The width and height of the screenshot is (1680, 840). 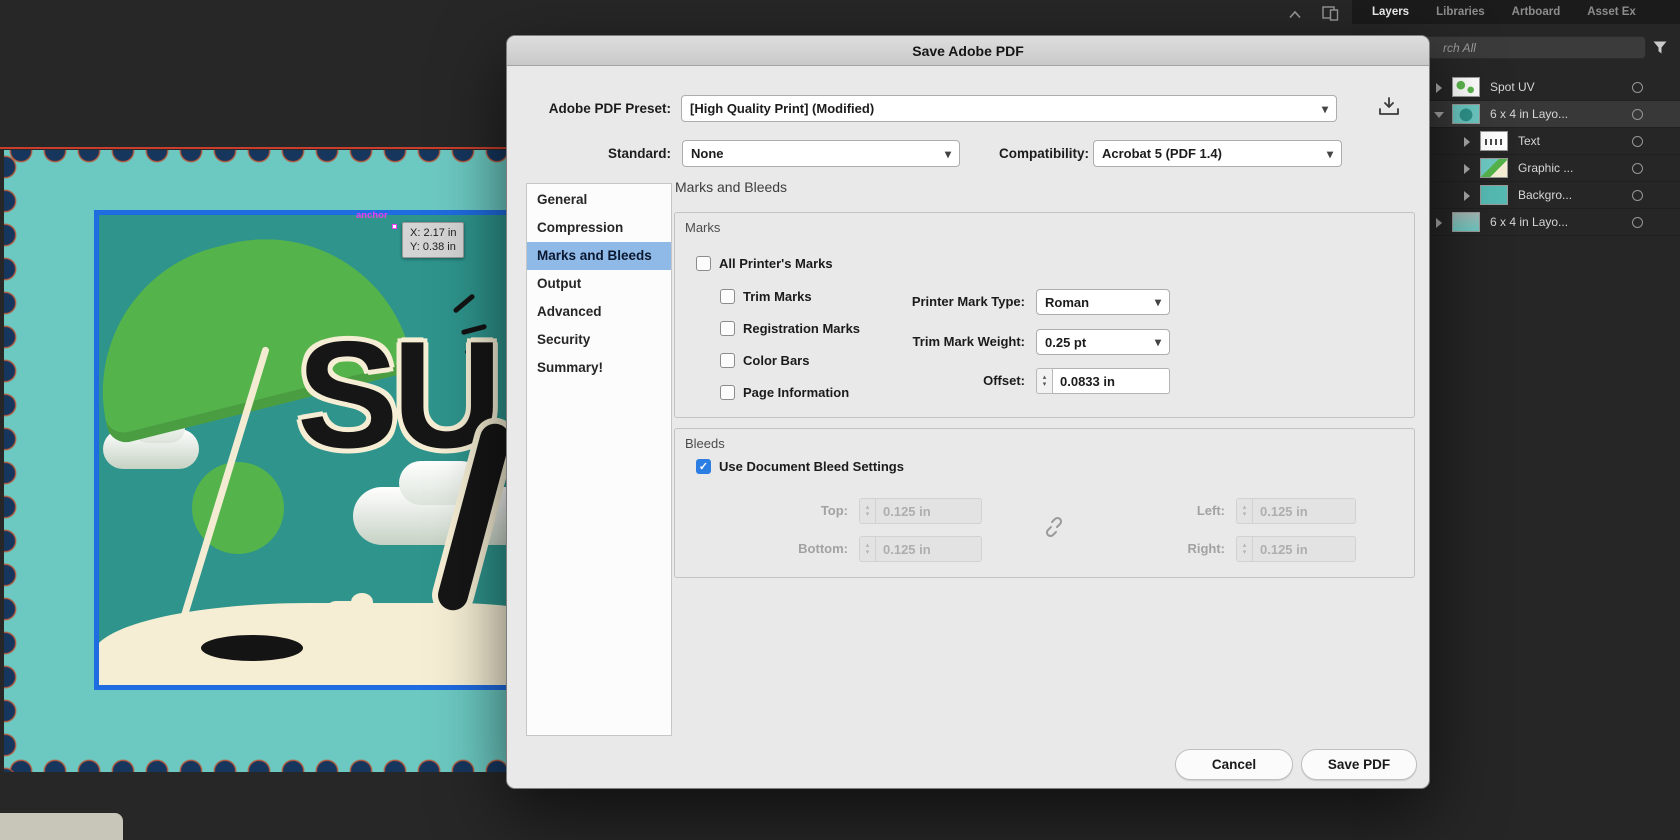 What do you see at coordinates (727, 296) in the screenshot?
I see `checkbox-trim-marks` at bounding box center [727, 296].